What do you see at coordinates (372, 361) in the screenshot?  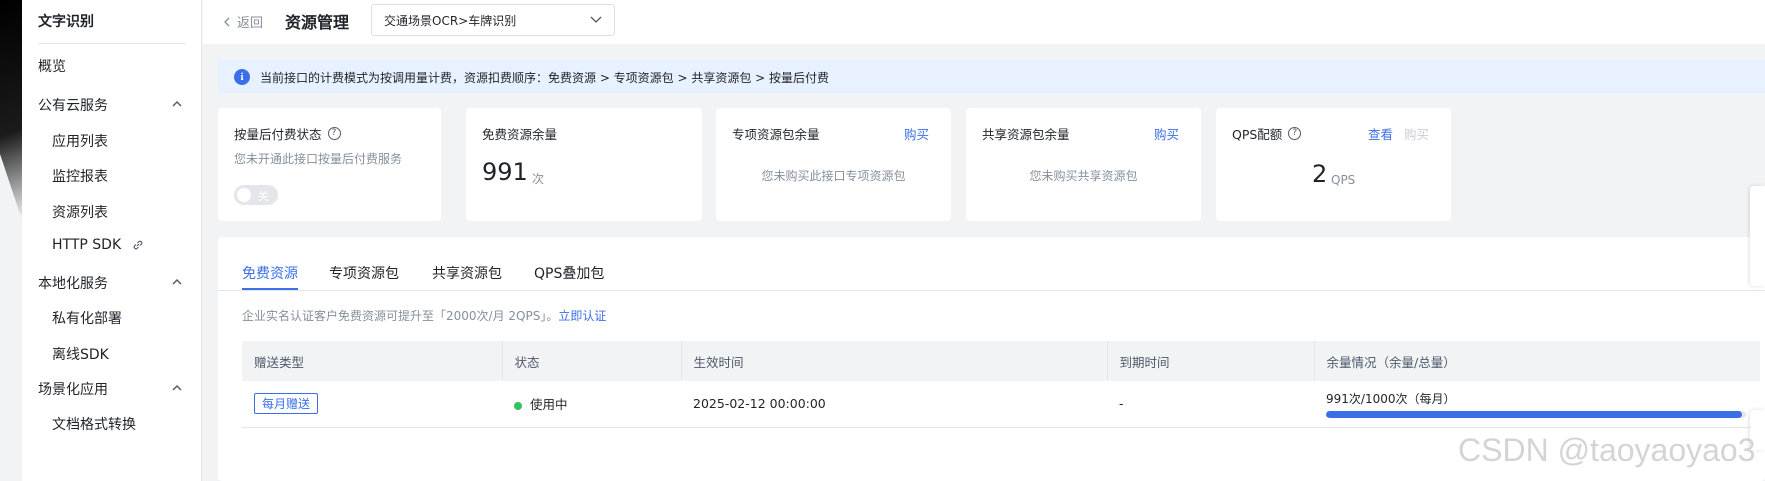 I see `col-header-type: 赠送类型` at bounding box center [372, 361].